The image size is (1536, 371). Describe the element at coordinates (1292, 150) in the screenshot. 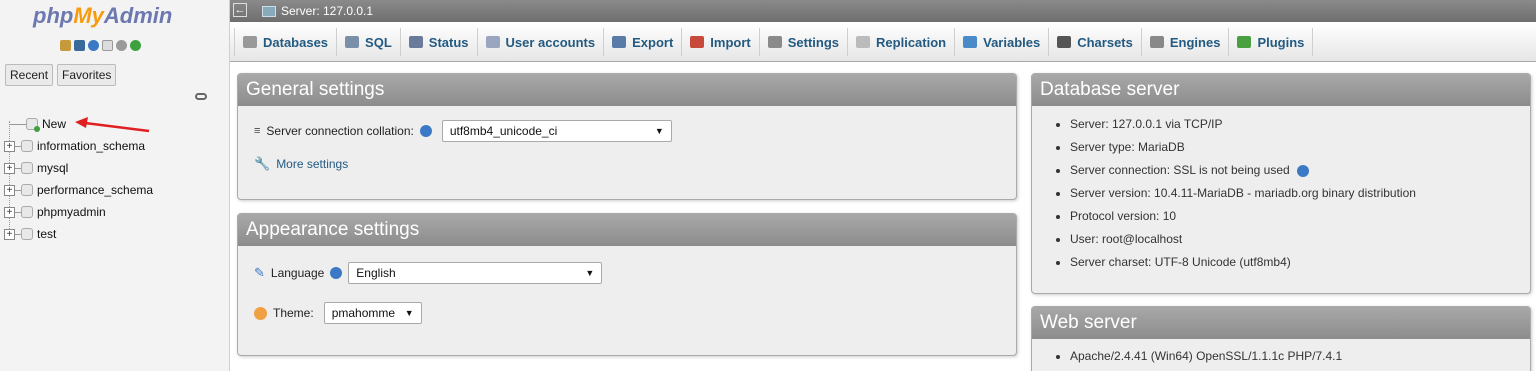

I see `list-item: Server type: MariaDB` at that location.